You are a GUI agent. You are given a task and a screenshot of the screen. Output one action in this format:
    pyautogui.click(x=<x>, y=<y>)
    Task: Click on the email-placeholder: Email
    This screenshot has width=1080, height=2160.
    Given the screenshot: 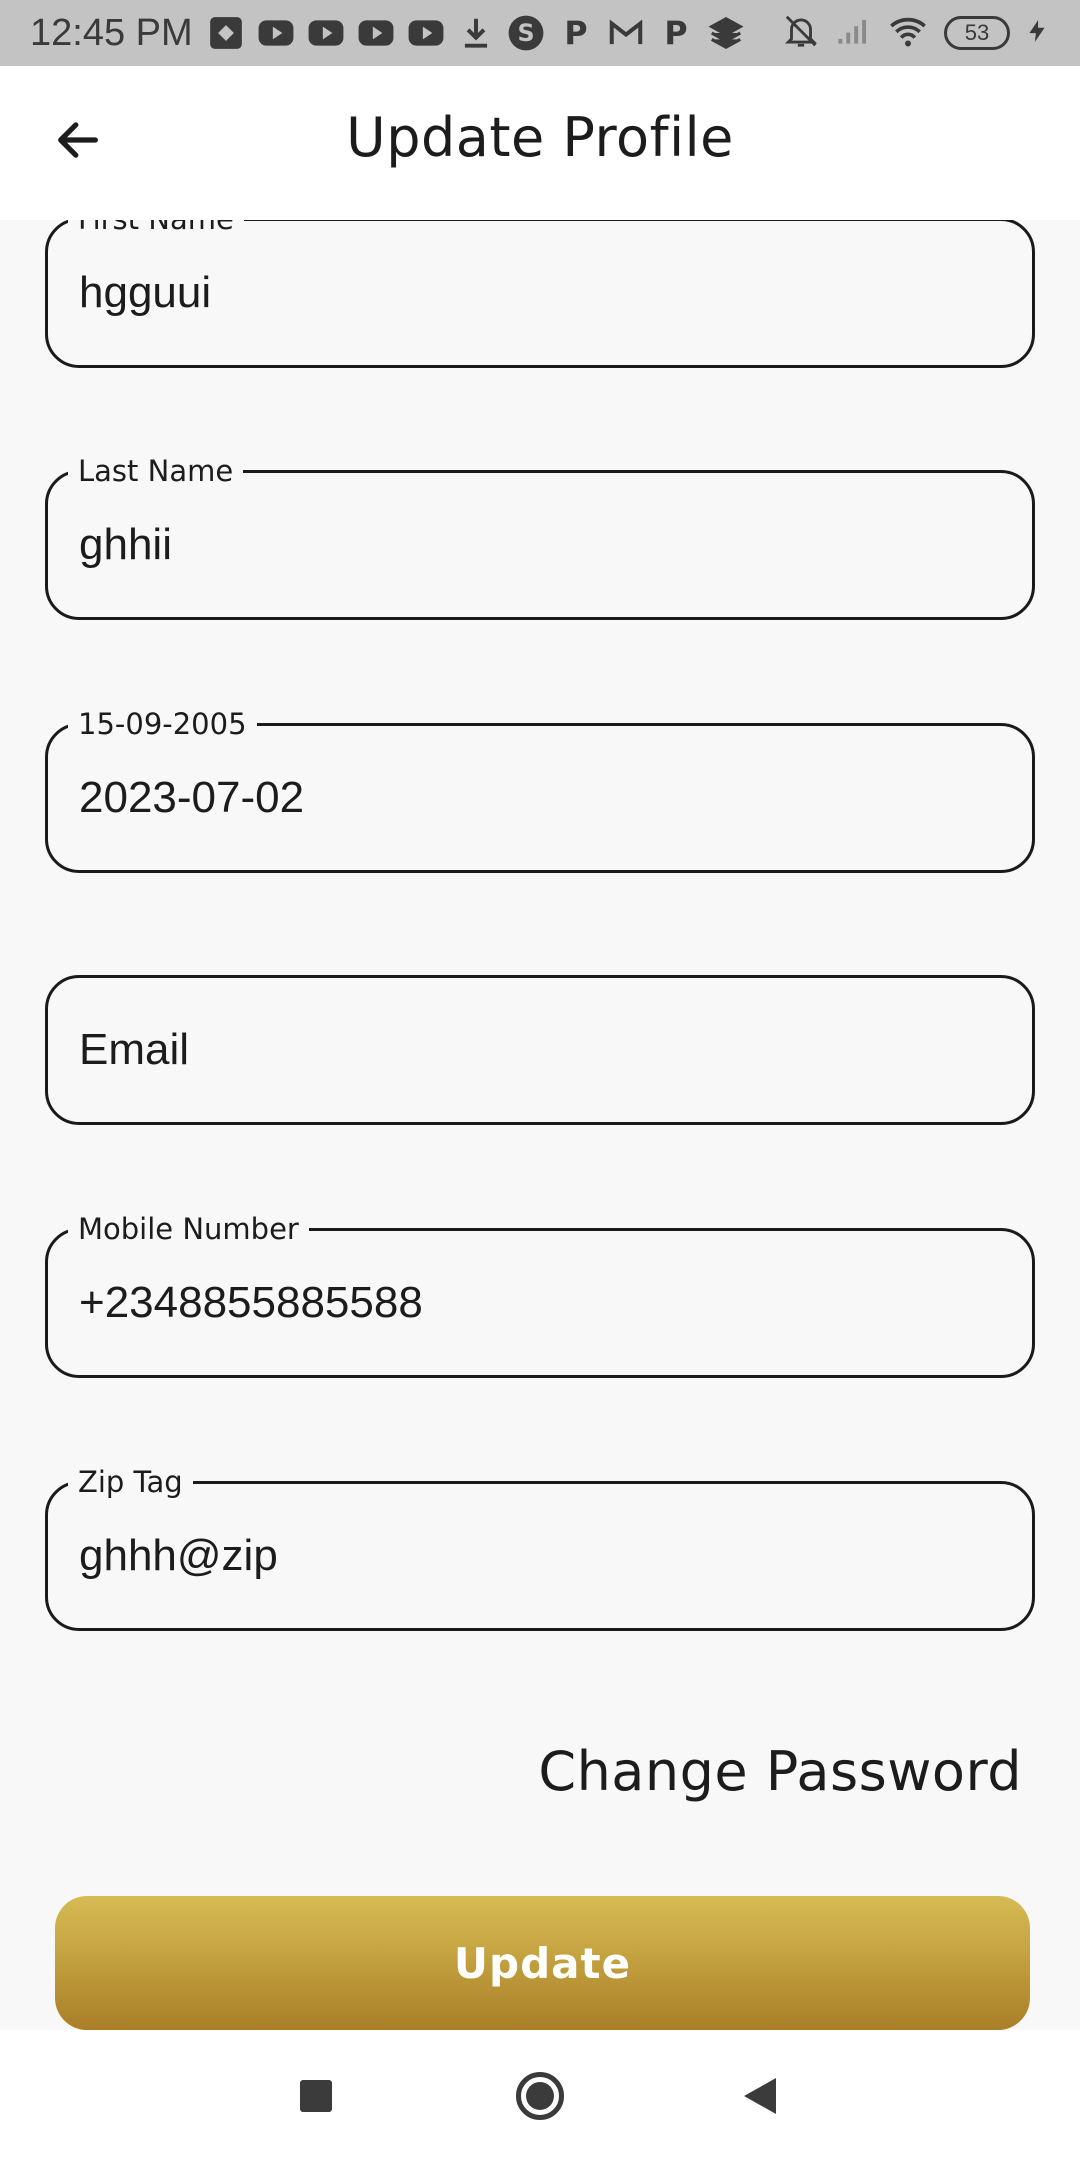 What is the action you would take?
    pyautogui.click(x=134, y=1049)
    